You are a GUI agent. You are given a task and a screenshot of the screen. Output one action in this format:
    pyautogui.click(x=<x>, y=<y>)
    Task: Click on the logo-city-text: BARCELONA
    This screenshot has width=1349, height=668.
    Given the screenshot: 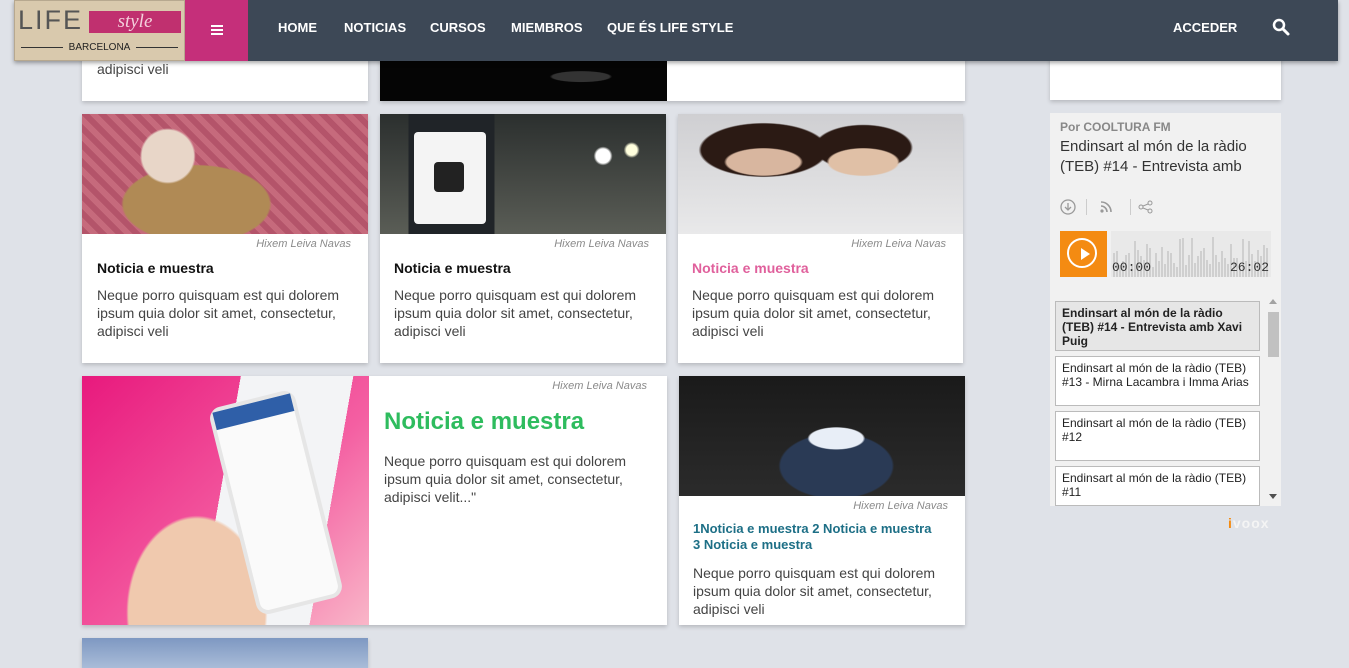 What is the action you would take?
    pyautogui.click(x=99, y=47)
    